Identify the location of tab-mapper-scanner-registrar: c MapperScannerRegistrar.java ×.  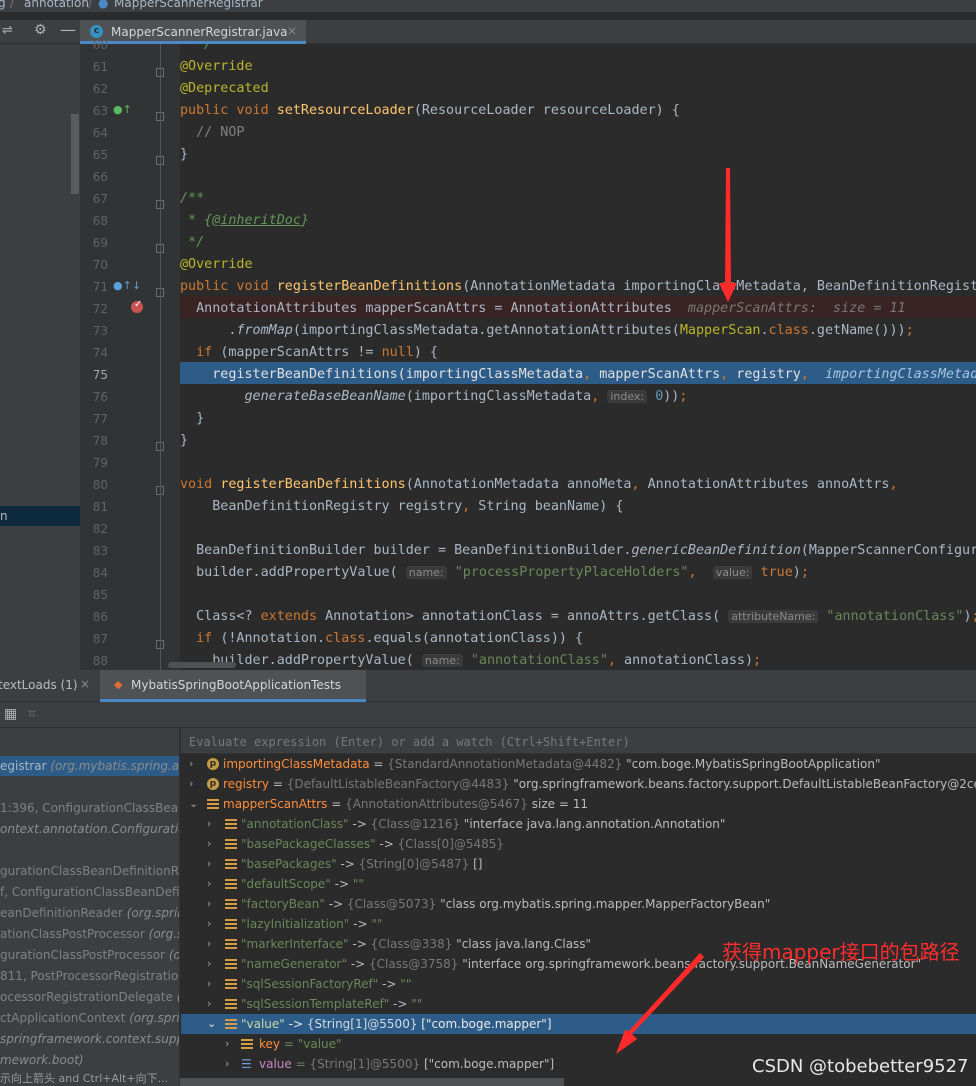
(193, 32).